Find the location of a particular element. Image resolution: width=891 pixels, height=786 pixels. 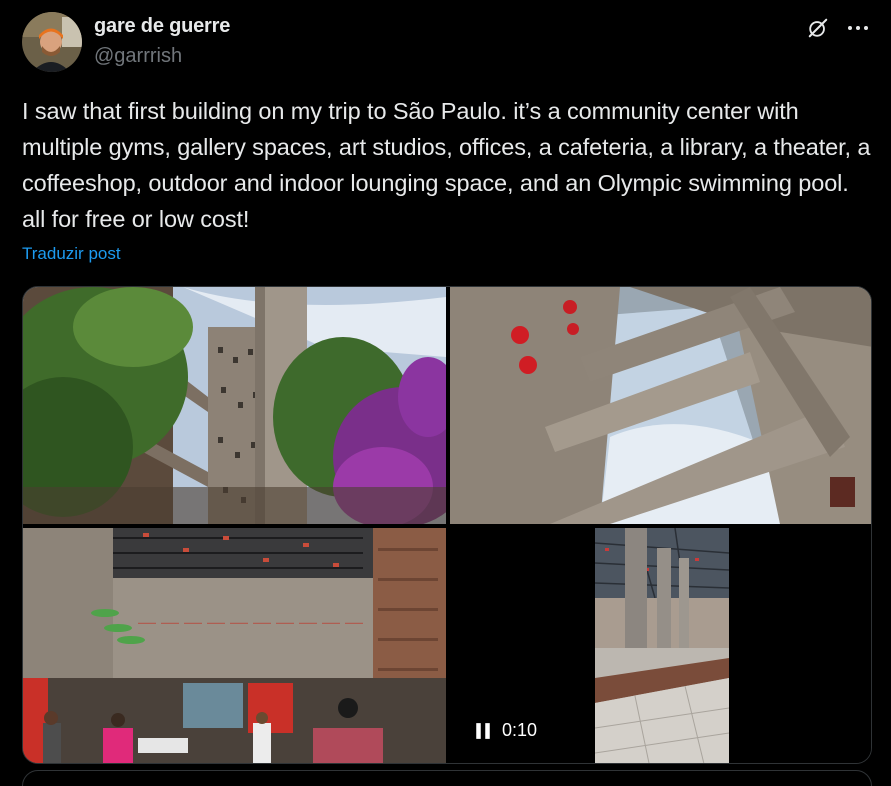

pause-icon is located at coordinates (483, 730).